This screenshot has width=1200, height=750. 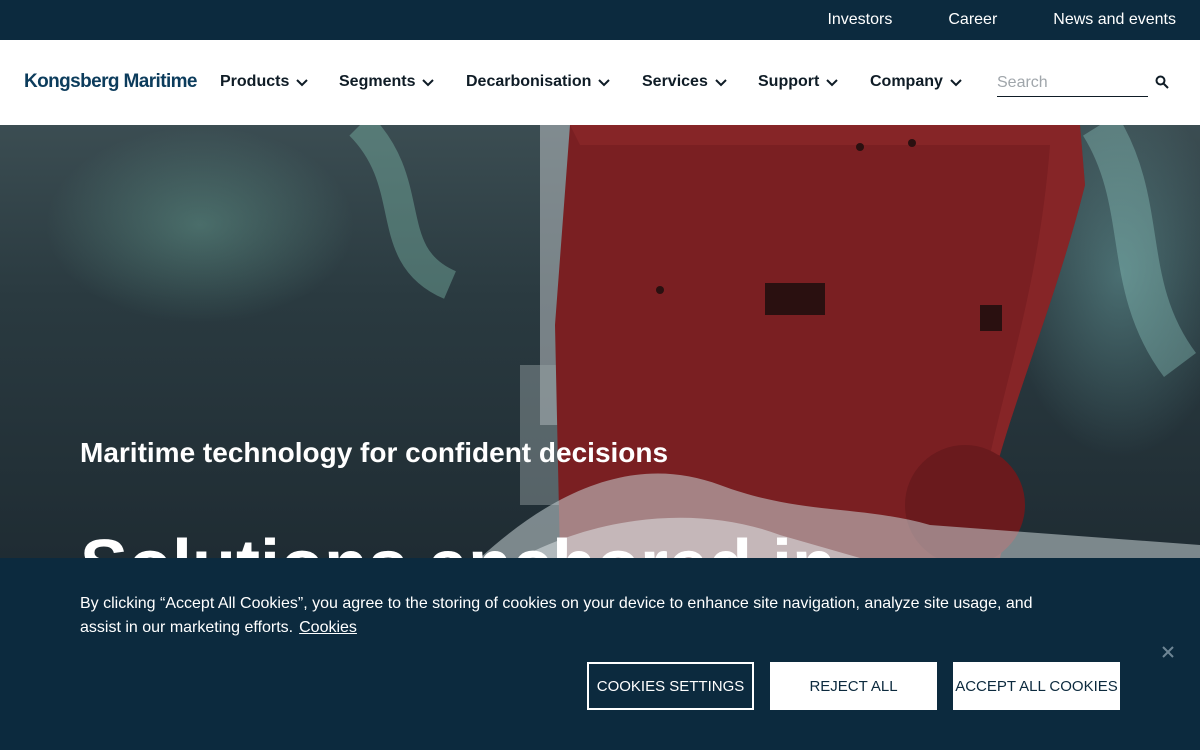 What do you see at coordinates (600, 20) in the screenshot?
I see `utility-bar: Investors Career News and events` at bounding box center [600, 20].